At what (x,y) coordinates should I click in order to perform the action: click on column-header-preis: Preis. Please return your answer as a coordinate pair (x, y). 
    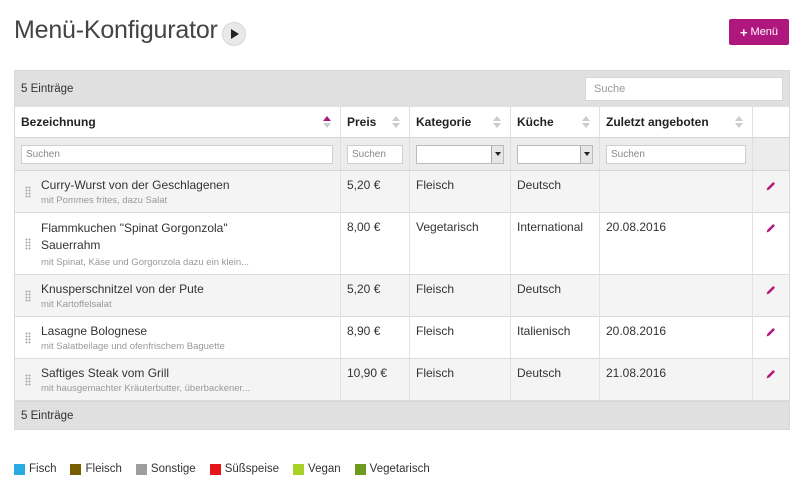
    Looking at the image, I should click on (375, 122).